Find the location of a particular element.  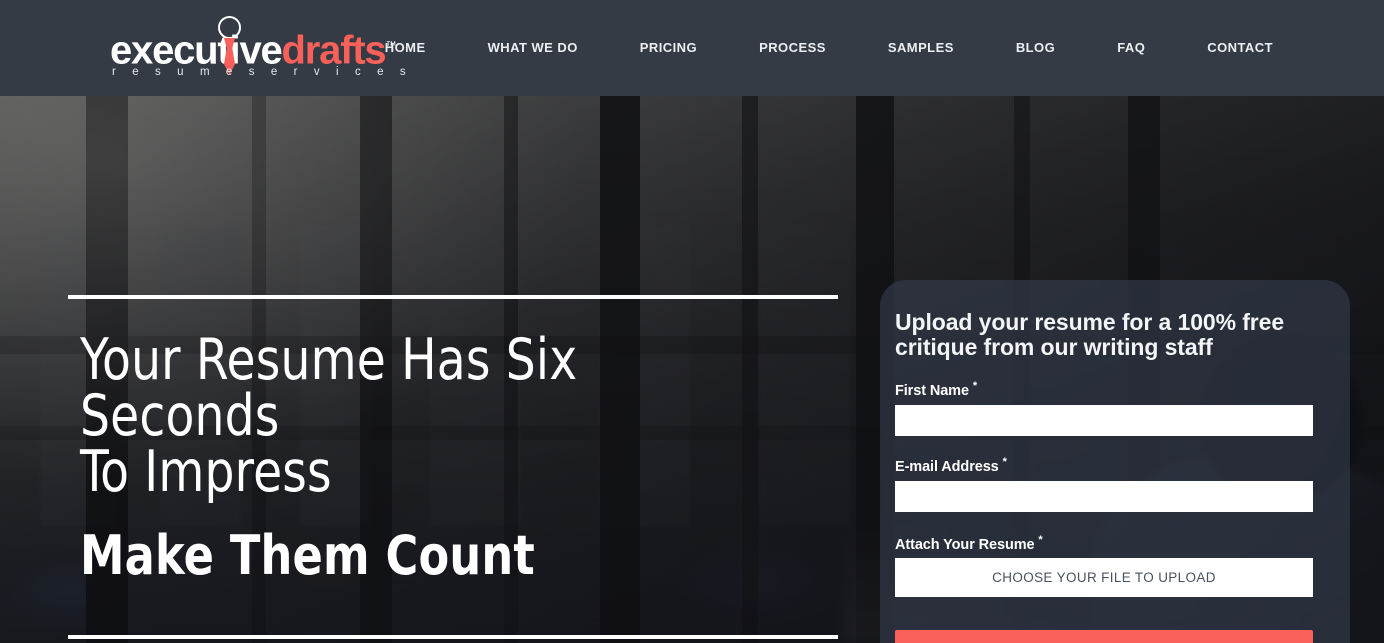

first-name-label-text: First Name is located at coordinates (932, 390).